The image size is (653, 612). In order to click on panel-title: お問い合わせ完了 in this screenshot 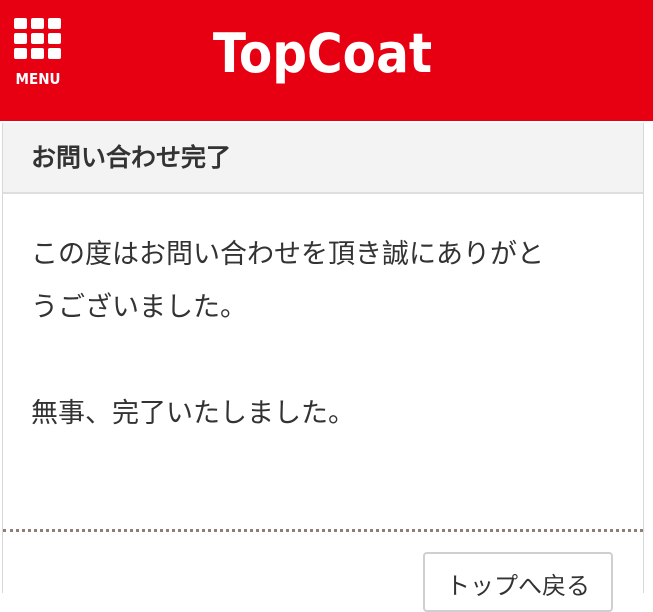, I will do `click(131, 157)`.